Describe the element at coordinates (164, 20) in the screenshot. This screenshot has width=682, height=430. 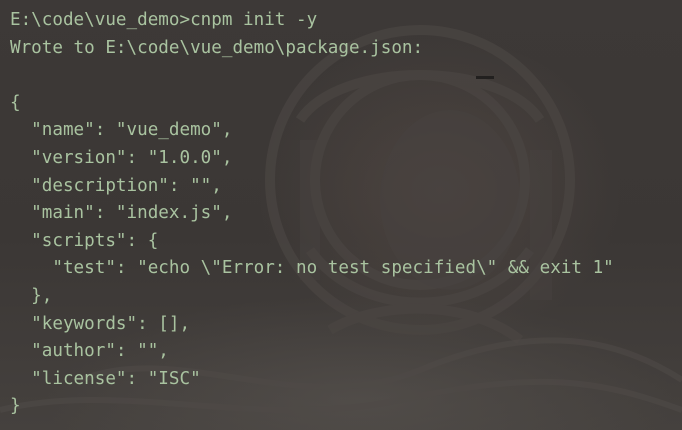
I see `command-line: E:\code\vue_demo>cnpm init -y` at that location.